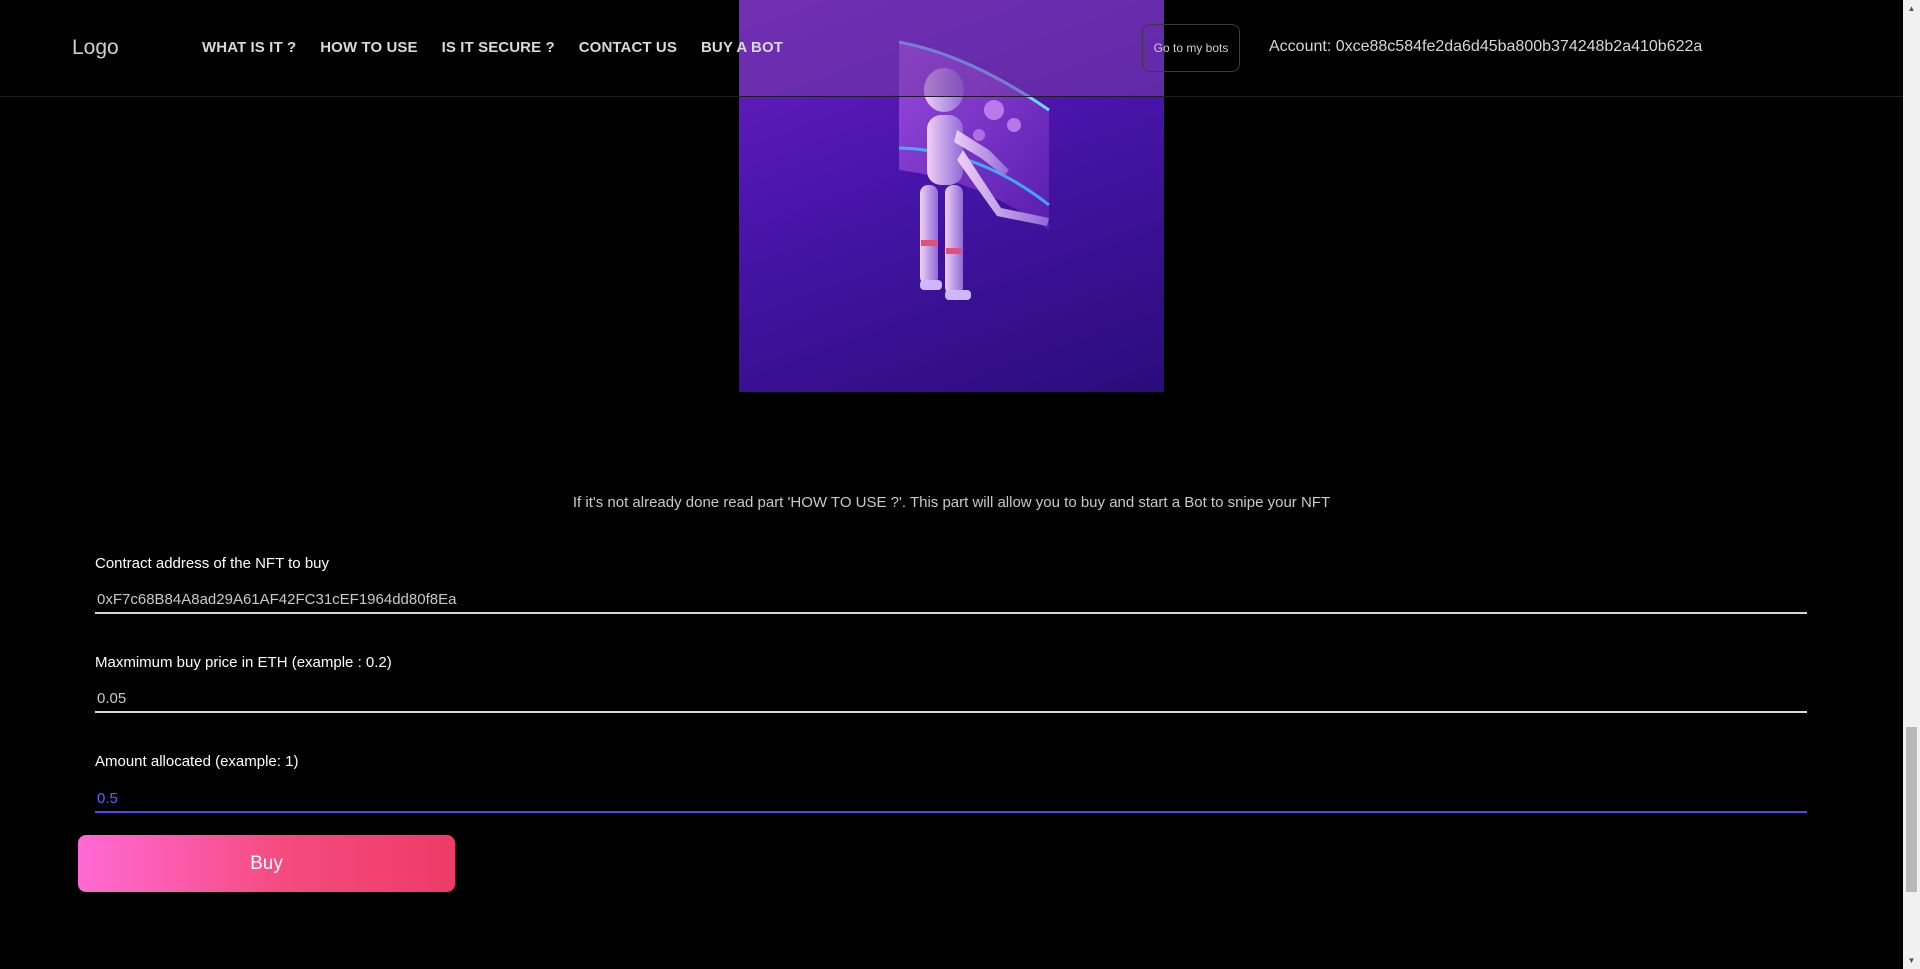  I want to click on logo: Logo, so click(95, 48).